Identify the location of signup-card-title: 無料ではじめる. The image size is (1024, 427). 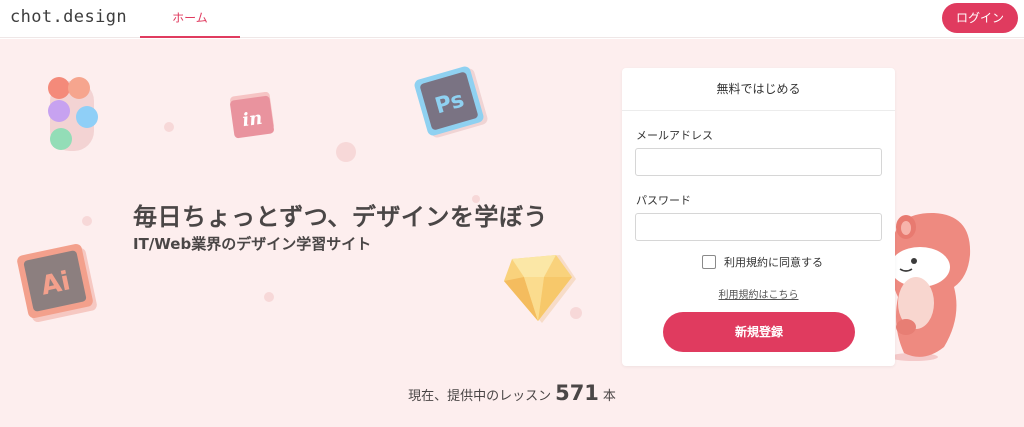
(758, 89).